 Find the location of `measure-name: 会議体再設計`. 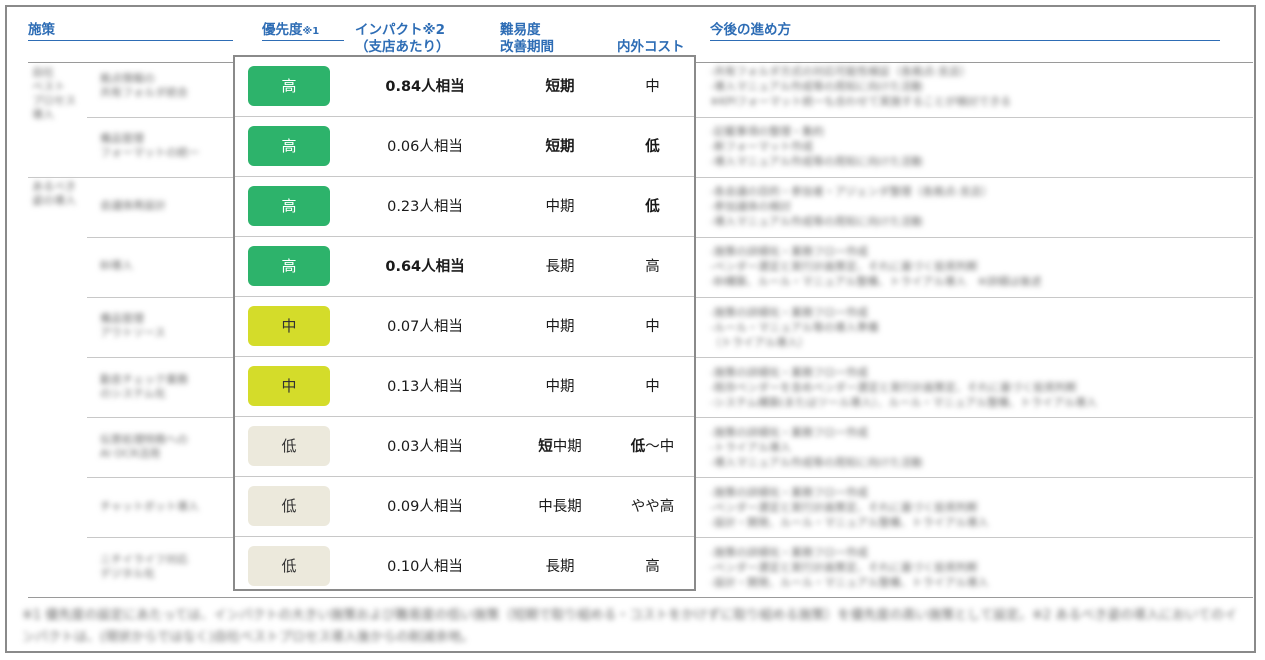

measure-name: 会議体再設計 is located at coordinates (133, 205).